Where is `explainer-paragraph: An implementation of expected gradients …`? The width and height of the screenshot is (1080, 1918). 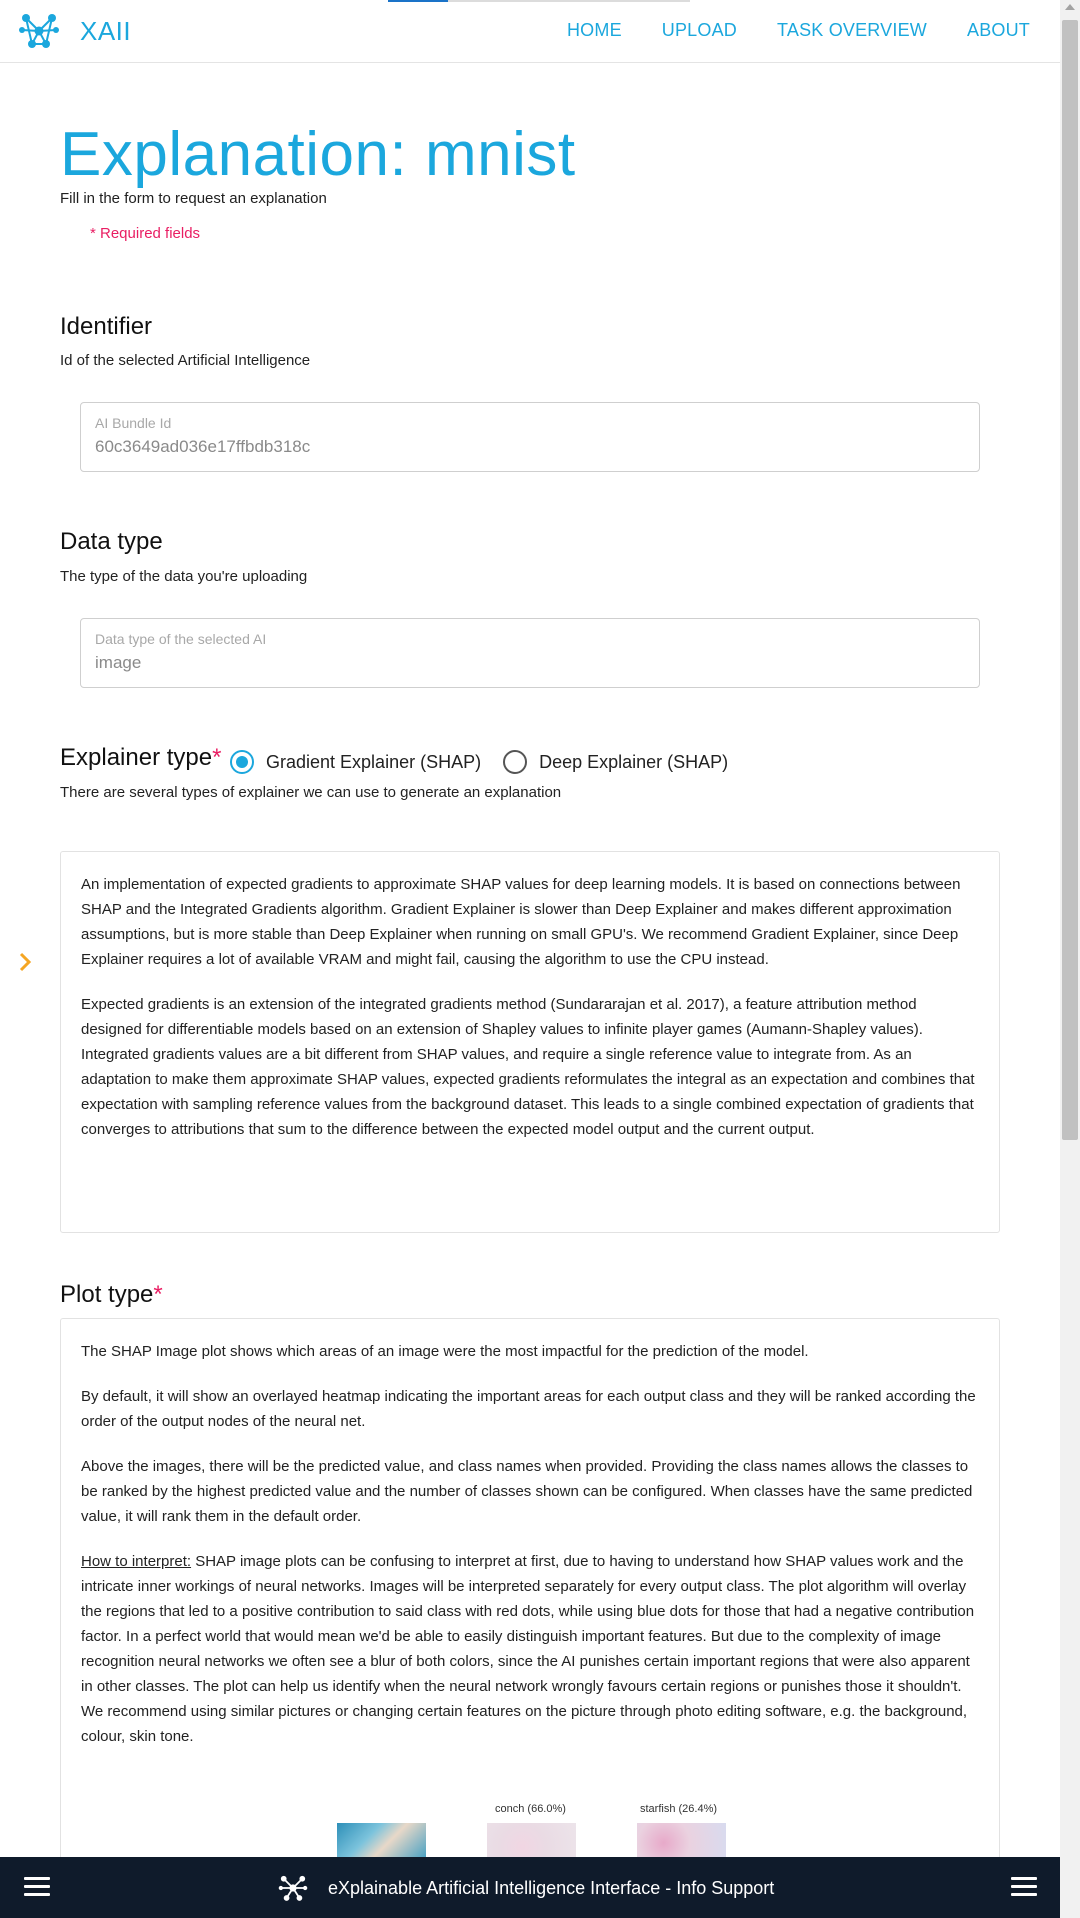 explainer-paragraph: An implementation of expected gradients … is located at coordinates (521, 922).